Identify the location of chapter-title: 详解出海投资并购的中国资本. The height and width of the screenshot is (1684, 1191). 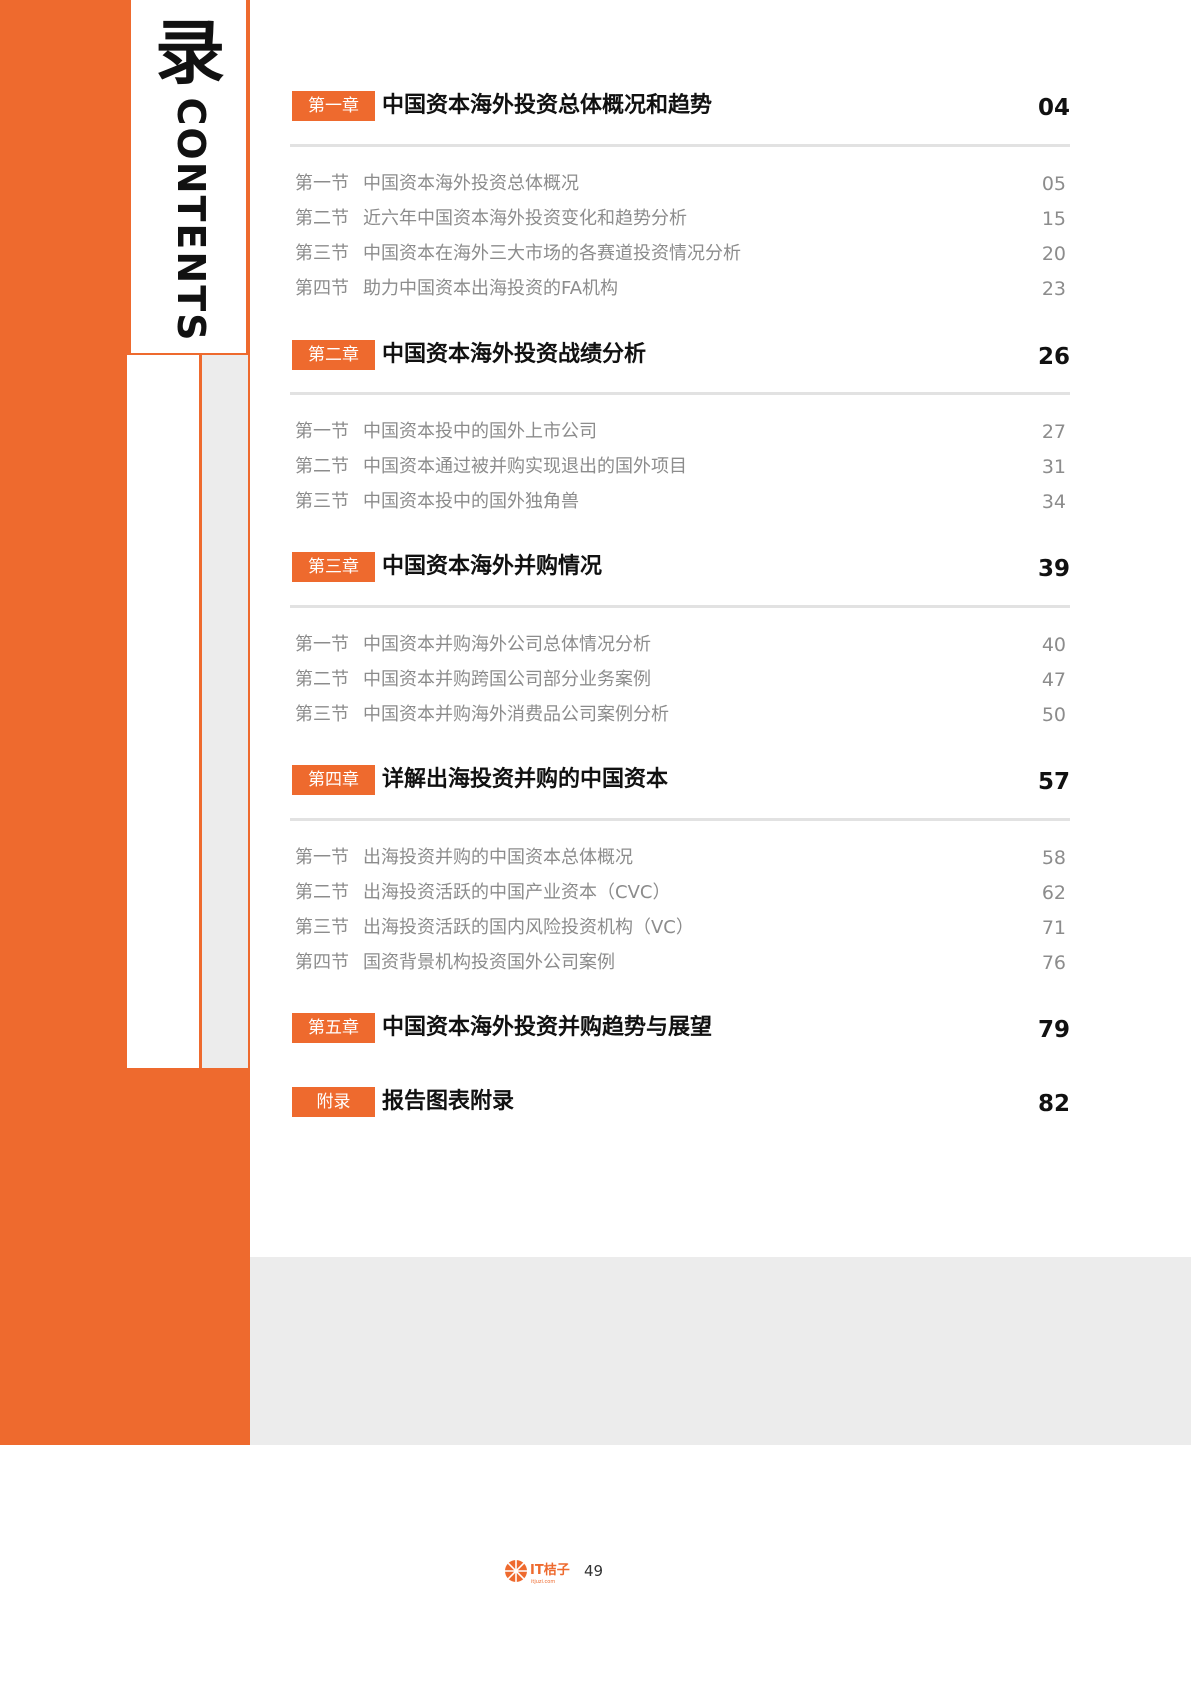
(525, 779).